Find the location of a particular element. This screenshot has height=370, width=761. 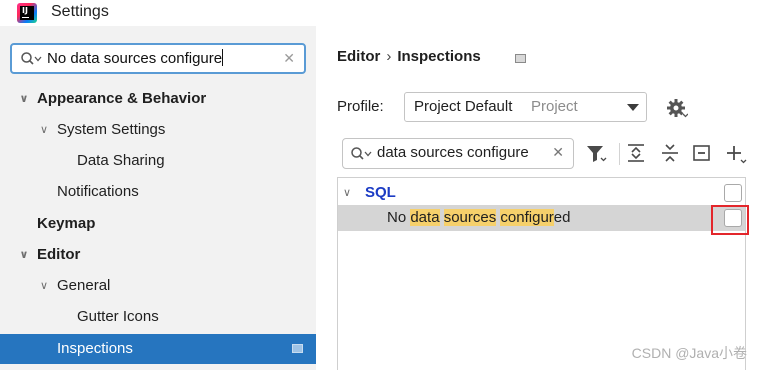

toolbar-separator is located at coordinates (619, 154).